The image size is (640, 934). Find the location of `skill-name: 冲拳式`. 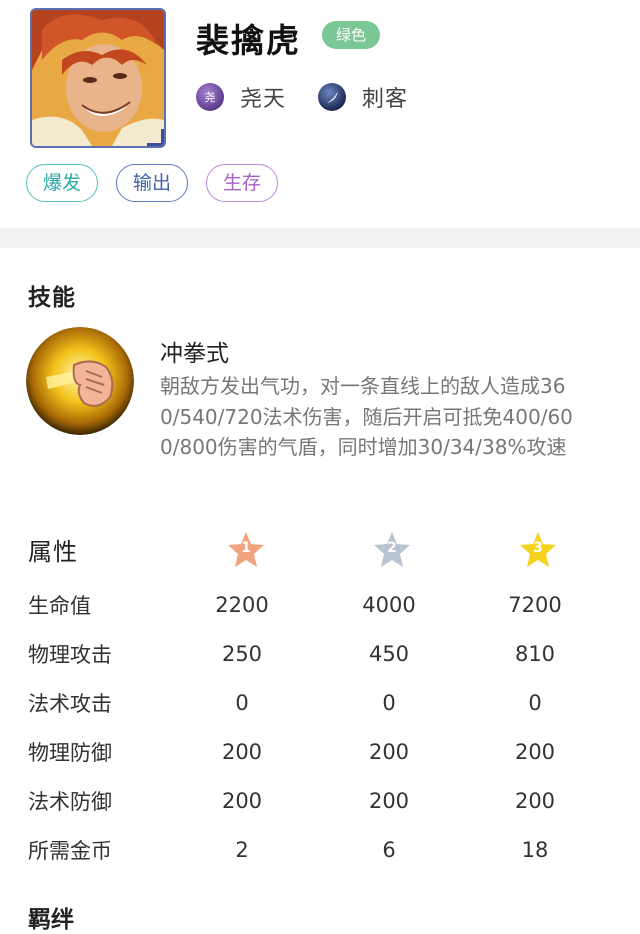

skill-name: 冲拳式 is located at coordinates (194, 354).